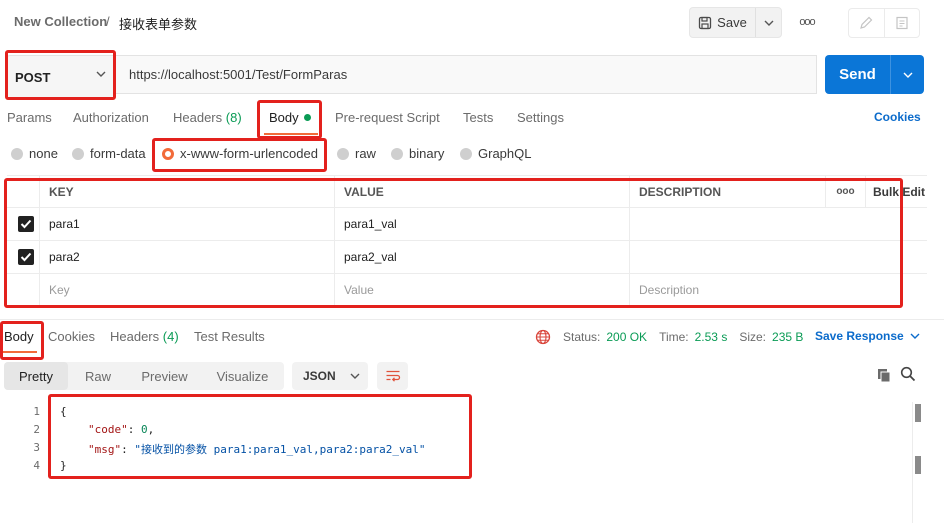 This screenshot has width=944, height=523. I want to click on tab-settings: Settings, so click(540, 117).